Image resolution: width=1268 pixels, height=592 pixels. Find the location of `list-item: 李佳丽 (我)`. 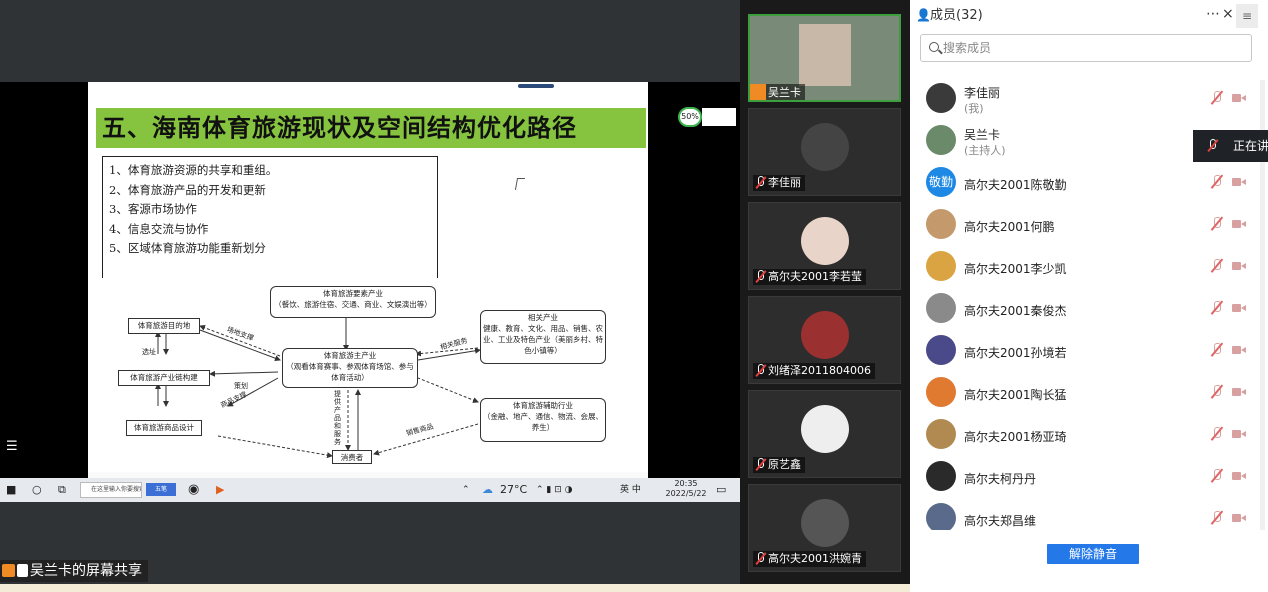

list-item: 李佳丽 (我) is located at coordinates (1089, 99).